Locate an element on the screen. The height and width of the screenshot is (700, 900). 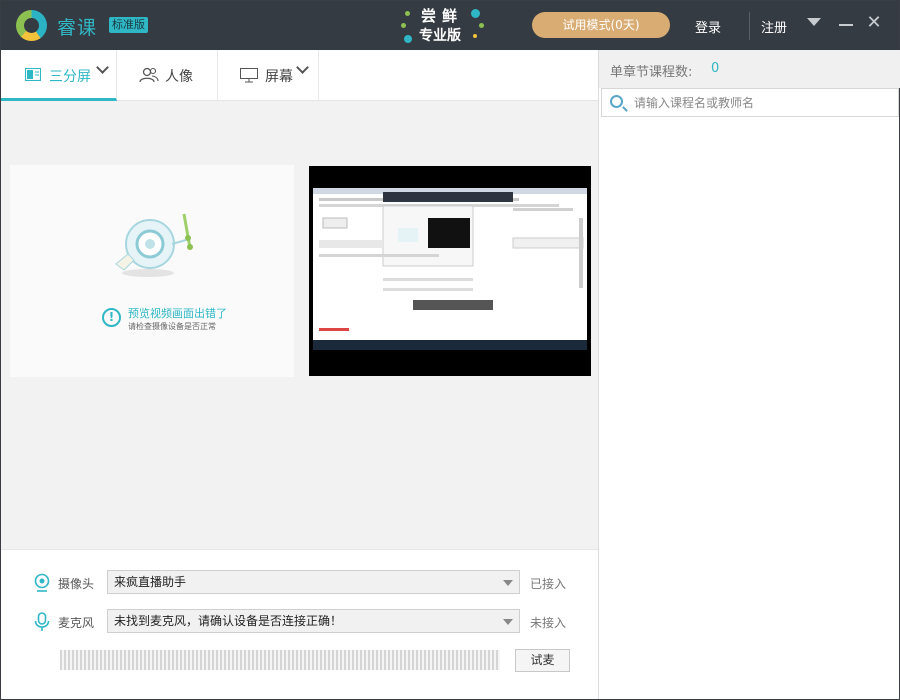
microphone-label: 麦克风 is located at coordinates (76, 623).